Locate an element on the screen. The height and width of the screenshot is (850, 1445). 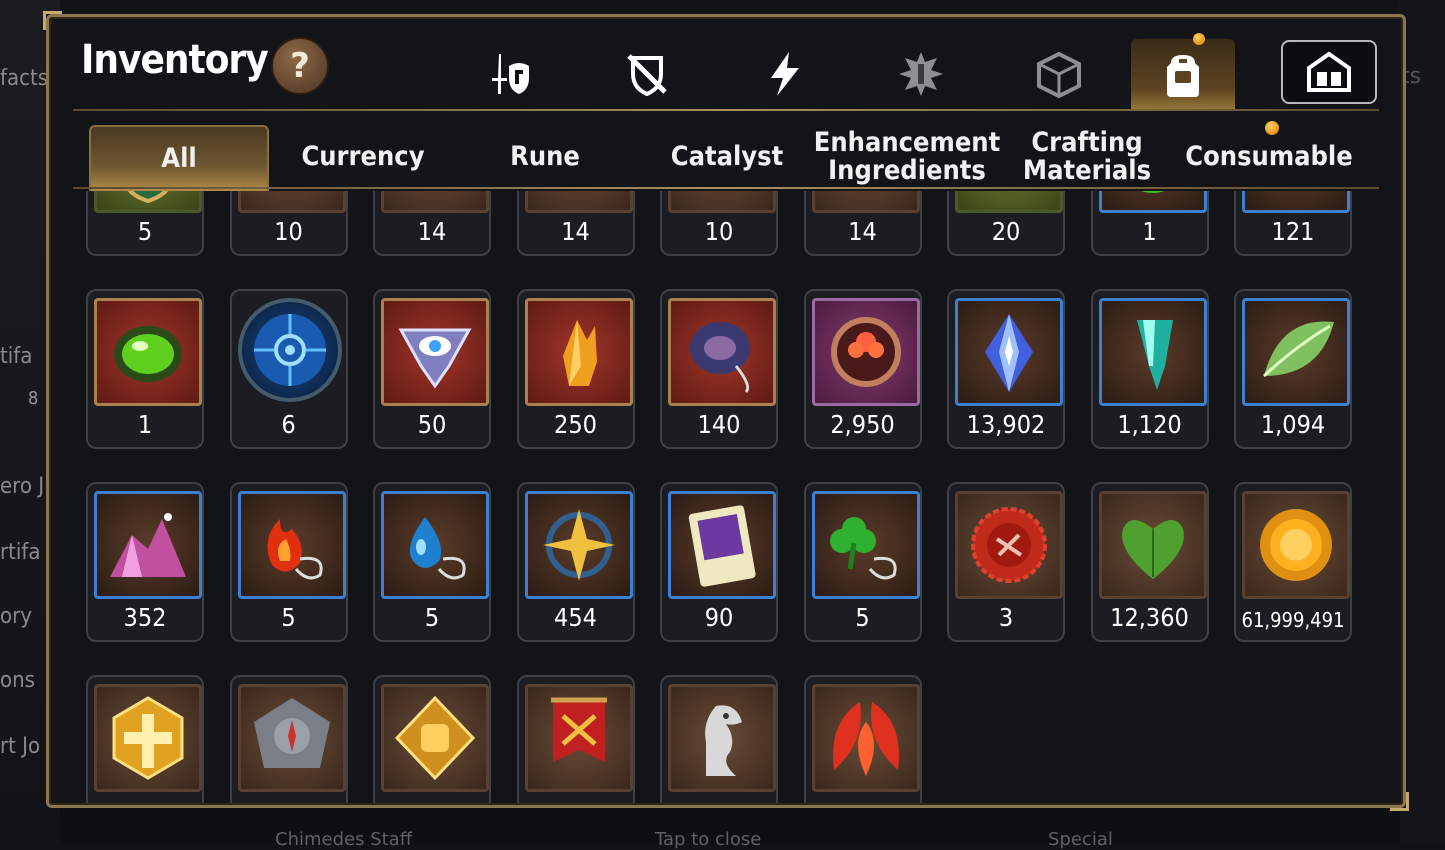
artifact-crest-icon is located at coordinates (921, 74).